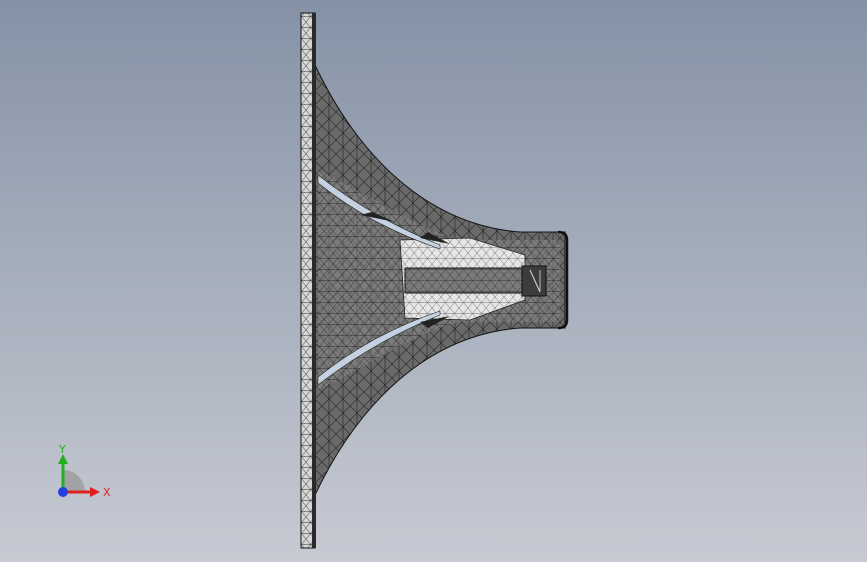 The height and width of the screenshot is (562, 867). Describe the element at coordinates (534, 281) in the screenshot. I see `plug-cap` at that location.